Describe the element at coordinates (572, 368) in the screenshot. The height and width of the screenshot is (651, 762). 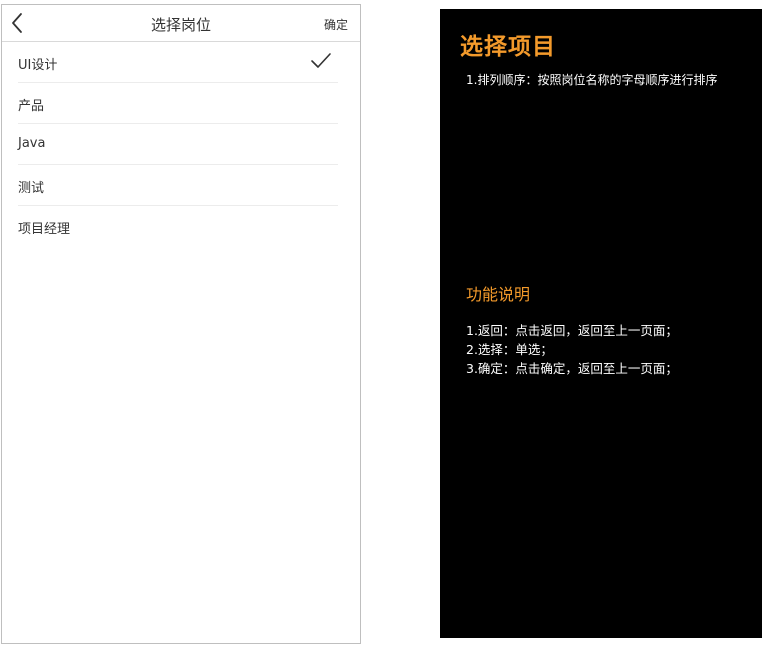
I see `function-item-confirm: 3.确定：点击确定，返回至上一页面；` at that location.